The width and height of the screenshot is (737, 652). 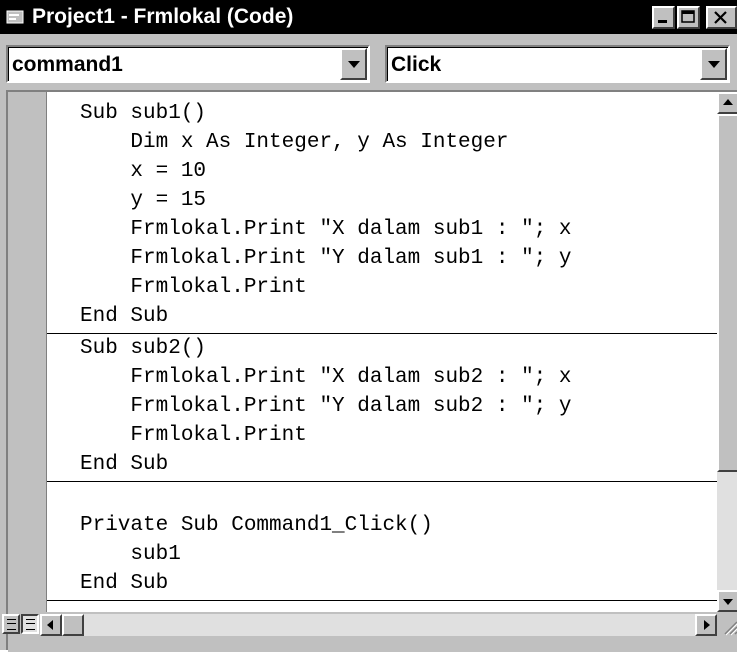 I want to click on window-title: Project1 - Frmlokal (Code), so click(x=163, y=16).